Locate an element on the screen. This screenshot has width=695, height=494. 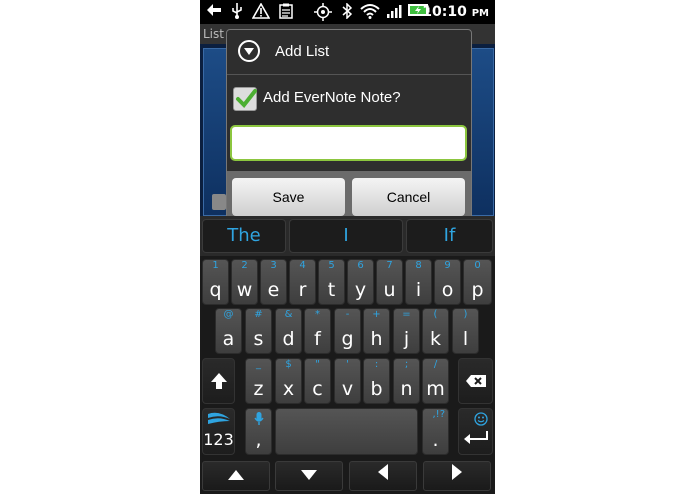
key-b: :b is located at coordinates (376, 381).